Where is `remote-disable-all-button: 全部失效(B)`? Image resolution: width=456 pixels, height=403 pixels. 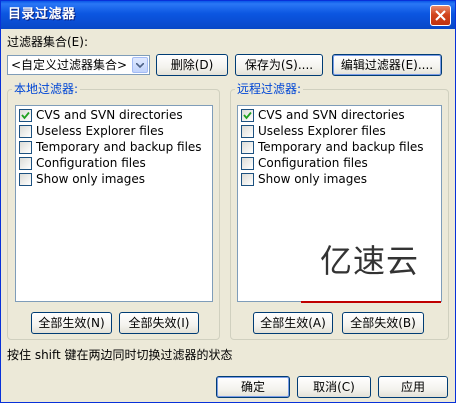 remote-disable-all-button: 全部失效(B) is located at coordinates (383, 323).